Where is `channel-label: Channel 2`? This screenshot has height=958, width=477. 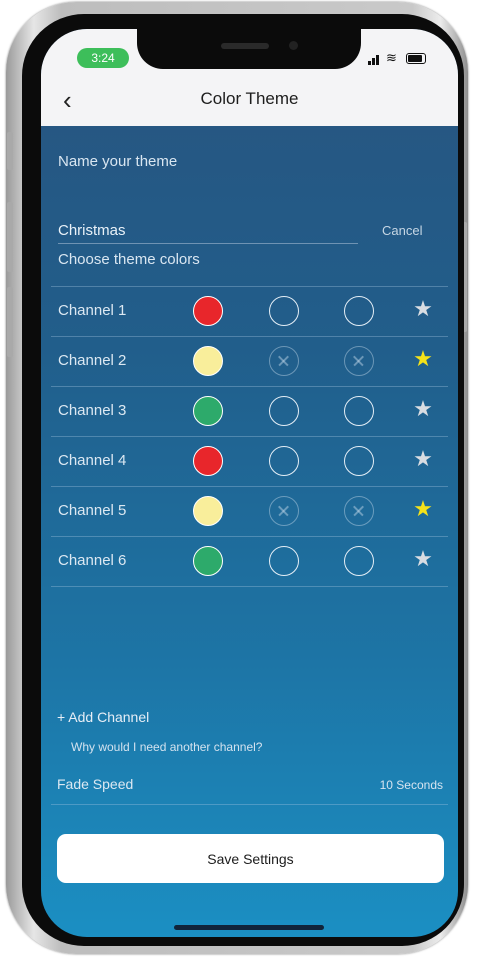 channel-label: Channel 2 is located at coordinates (92, 360).